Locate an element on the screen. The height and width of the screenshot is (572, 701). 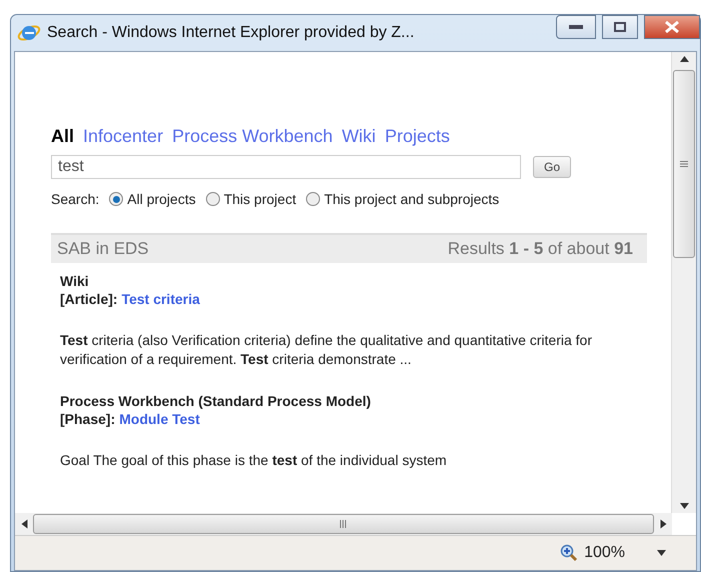
zoom-icon is located at coordinates (569, 553).